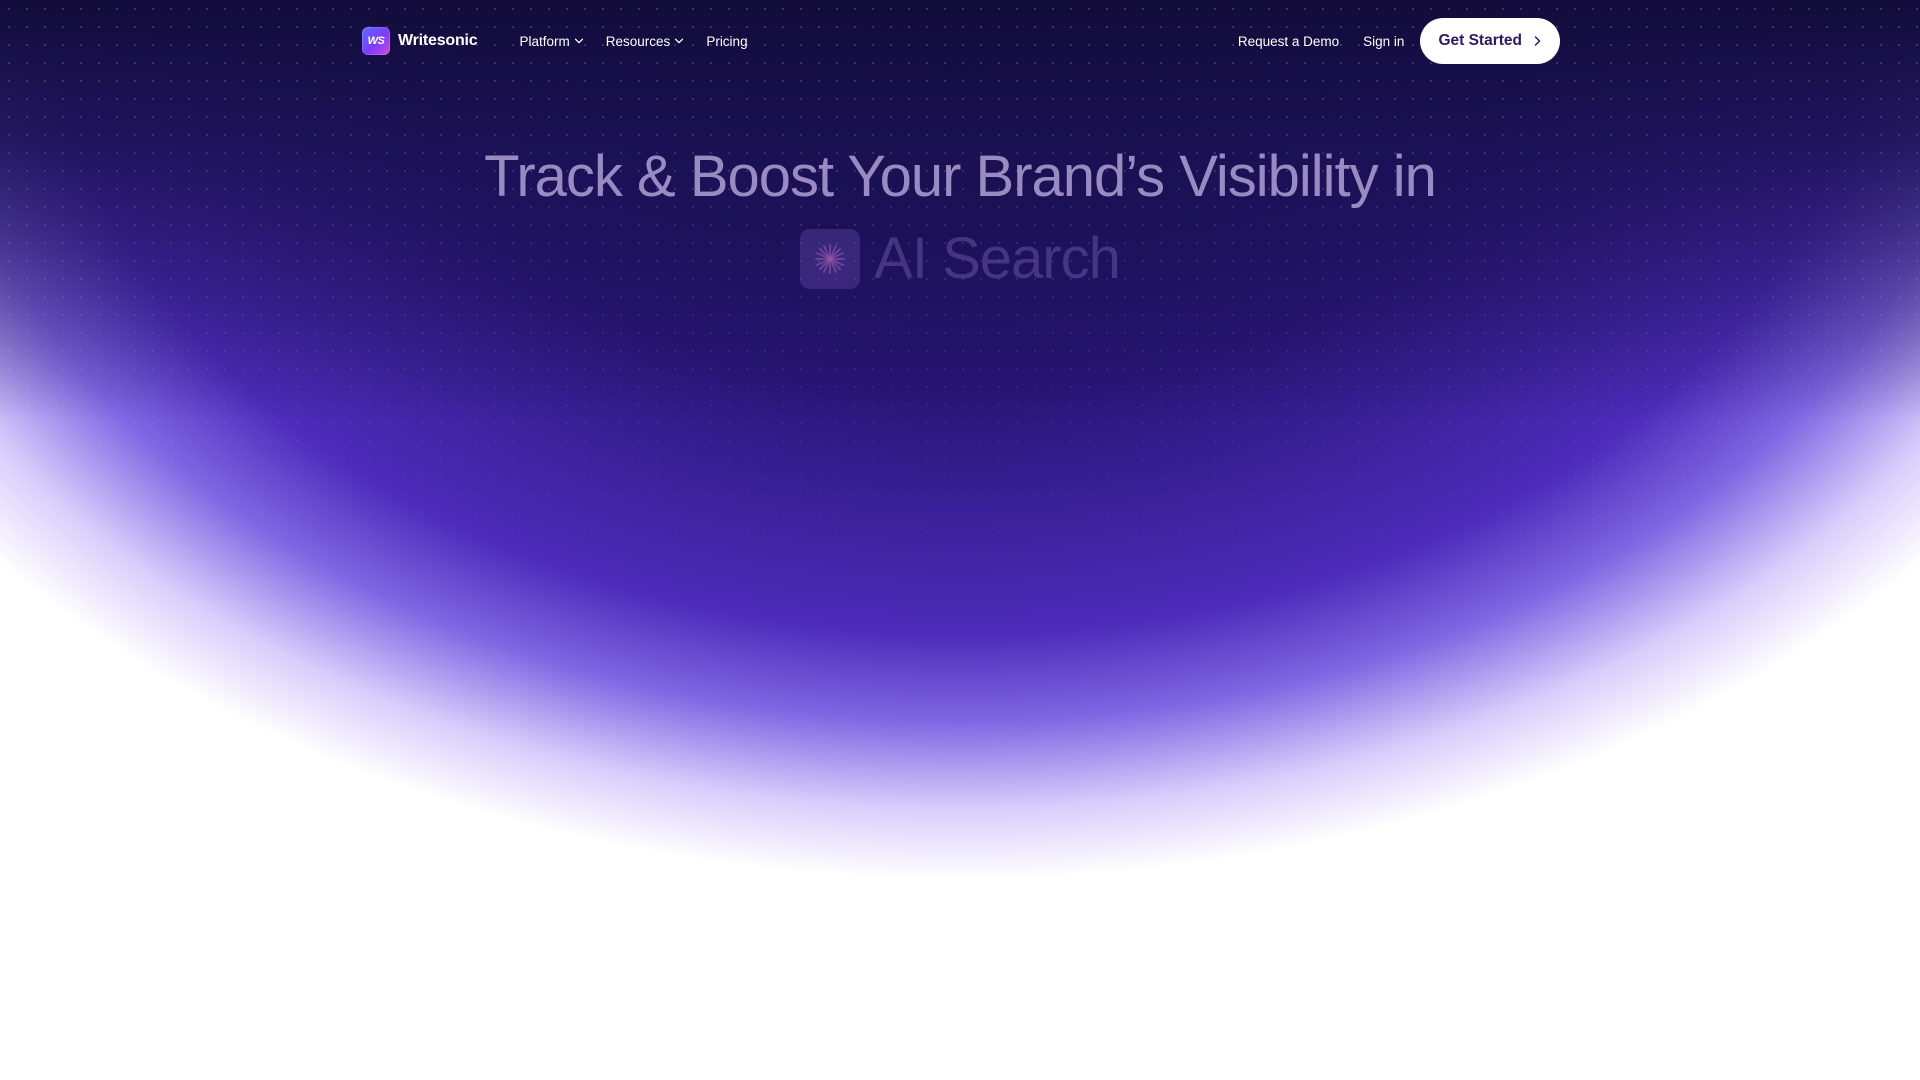 This screenshot has height=1080, width=1920. What do you see at coordinates (438, 40) in the screenshot?
I see `brand-name: Writesonic` at bounding box center [438, 40].